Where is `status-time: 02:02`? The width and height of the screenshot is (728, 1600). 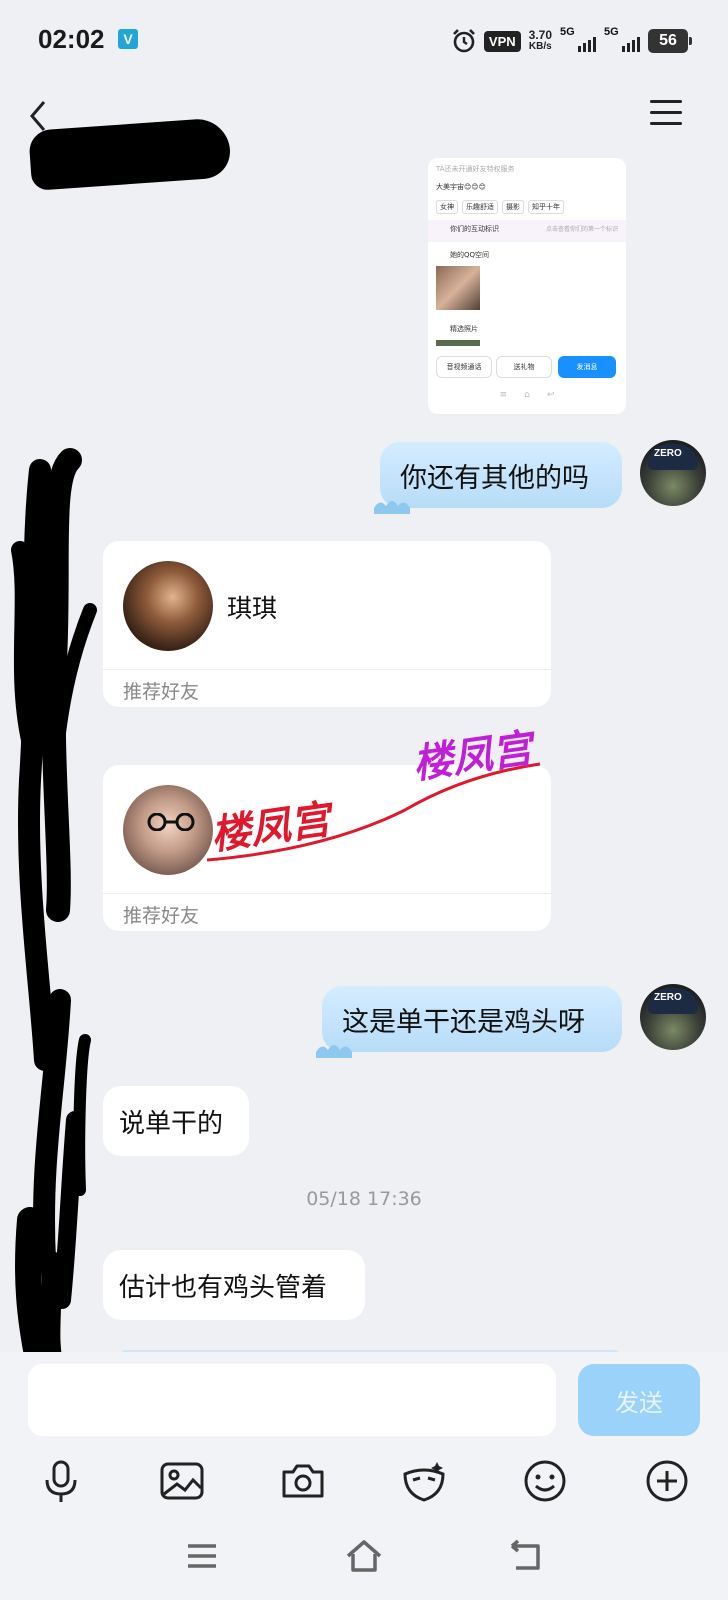 status-time: 02:02 is located at coordinates (71, 39).